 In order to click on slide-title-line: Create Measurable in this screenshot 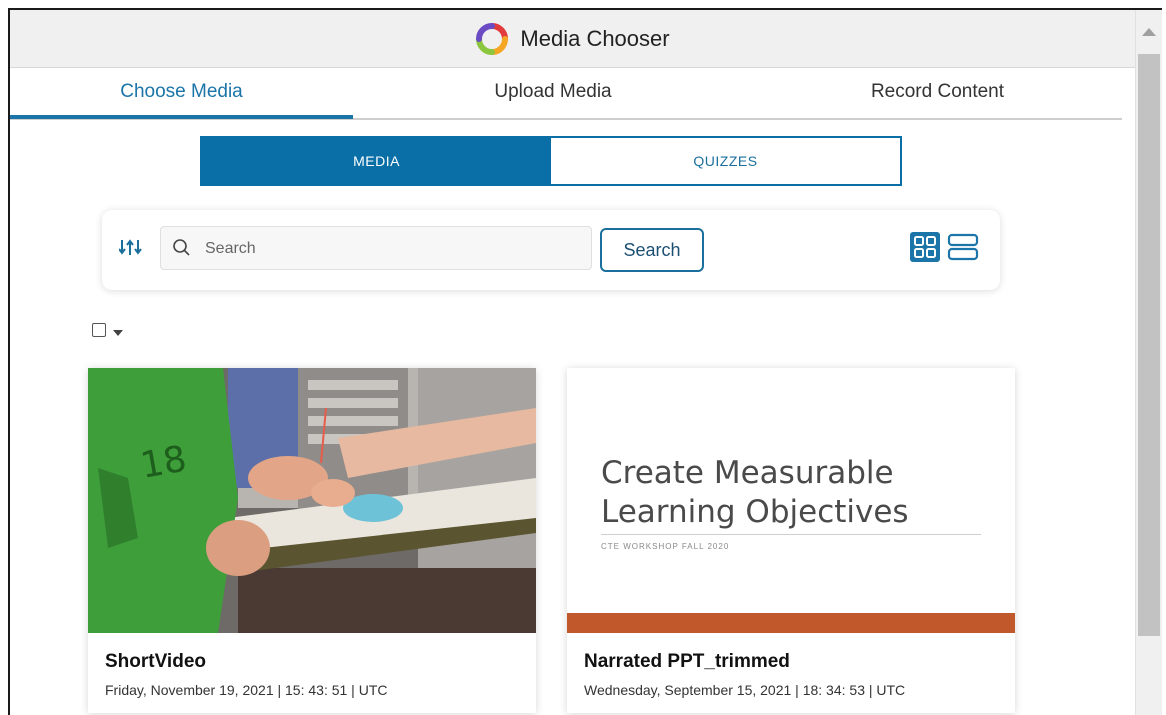, I will do `click(747, 473)`.